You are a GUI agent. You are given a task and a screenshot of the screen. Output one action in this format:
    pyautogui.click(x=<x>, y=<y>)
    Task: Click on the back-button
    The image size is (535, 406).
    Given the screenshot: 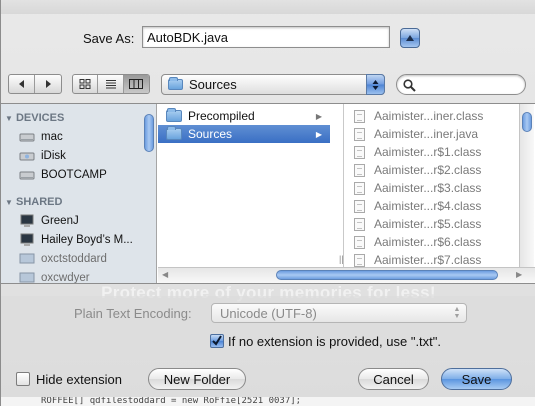 What is the action you would take?
    pyautogui.click(x=22, y=84)
    